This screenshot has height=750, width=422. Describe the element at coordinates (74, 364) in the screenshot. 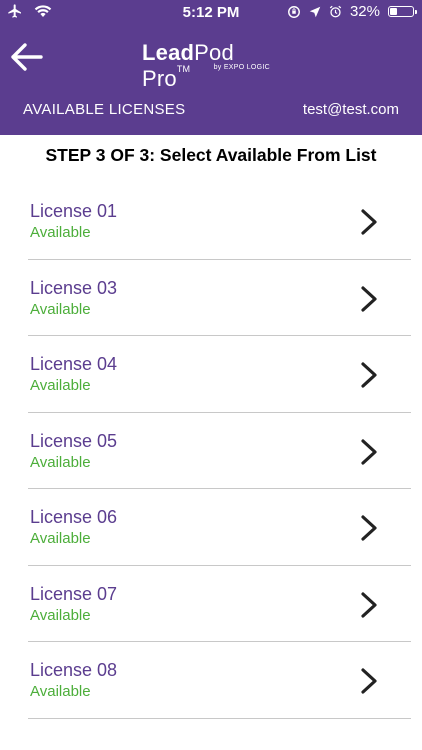

I see `license-name: License 04` at that location.